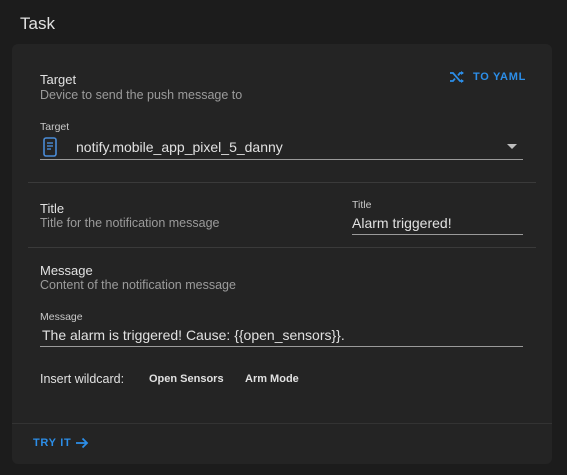 This screenshot has height=475, width=567. What do you see at coordinates (282, 247) in the screenshot?
I see `divider-title` at bounding box center [282, 247].